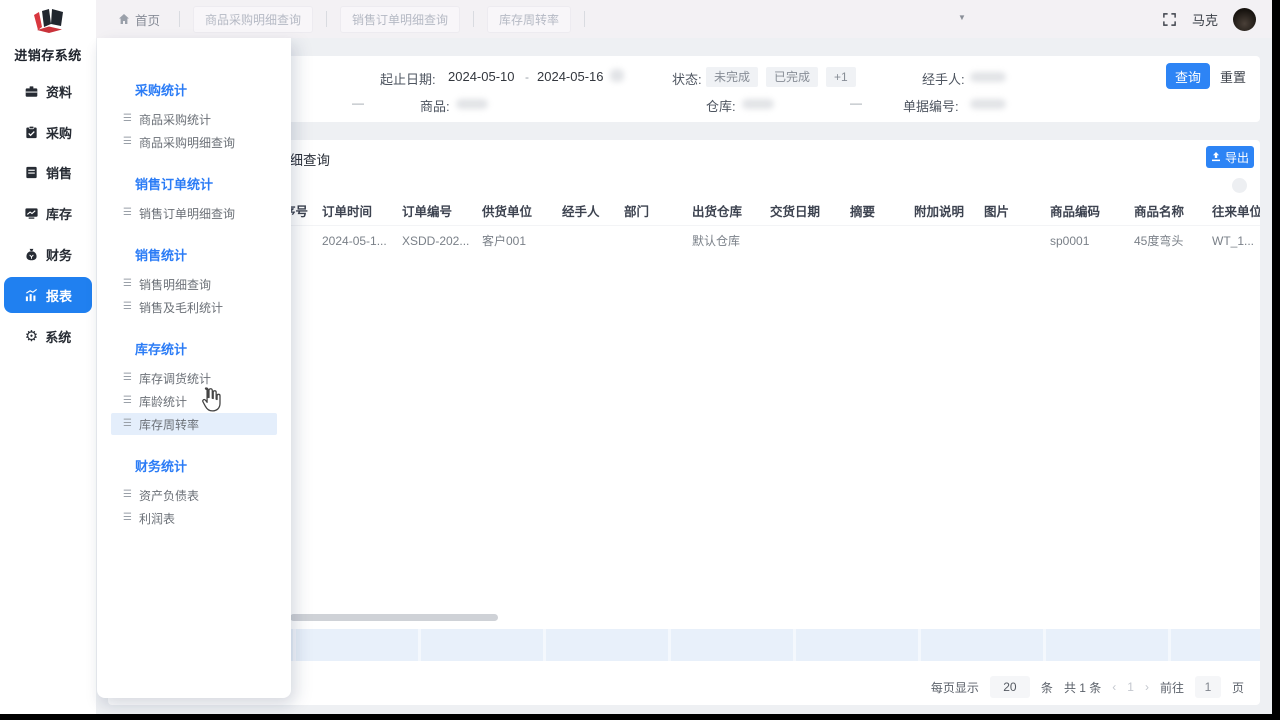 This screenshot has height=720, width=1280. Describe the element at coordinates (48, 172) in the screenshot. I see `sidebar-item-sales: 销售` at that location.